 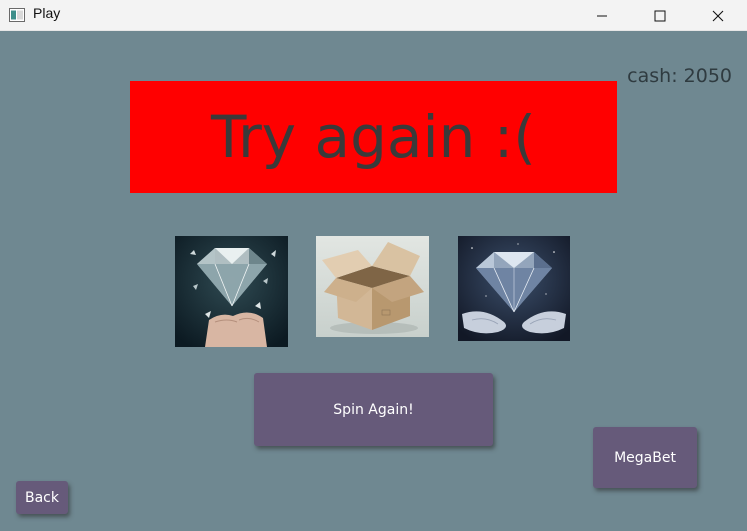 I want to click on close-button, so click(x=718, y=15).